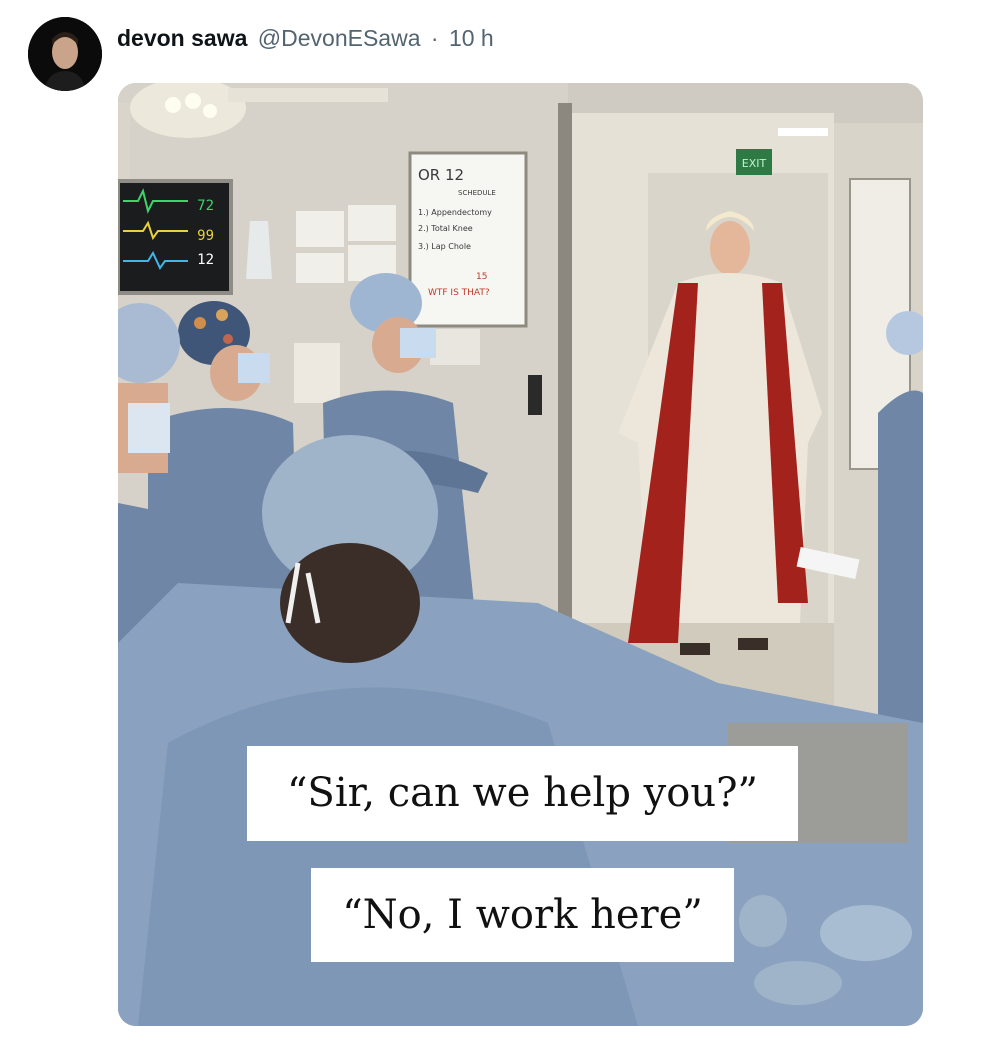 The width and height of the screenshot is (984, 1049). What do you see at coordinates (754, 163) in the screenshot?
I see `exit-sign: EXIT` at bounding box center [754, 163].